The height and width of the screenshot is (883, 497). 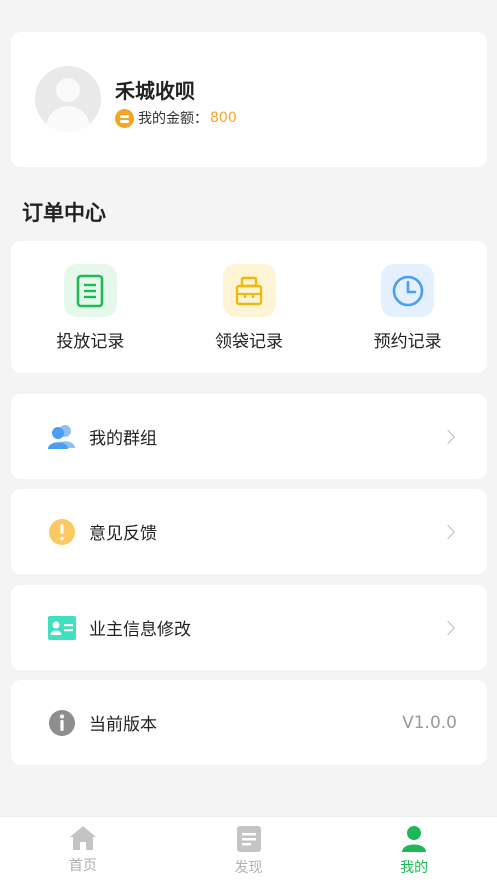 I want to click on avatar, so click(x=68, y=99).